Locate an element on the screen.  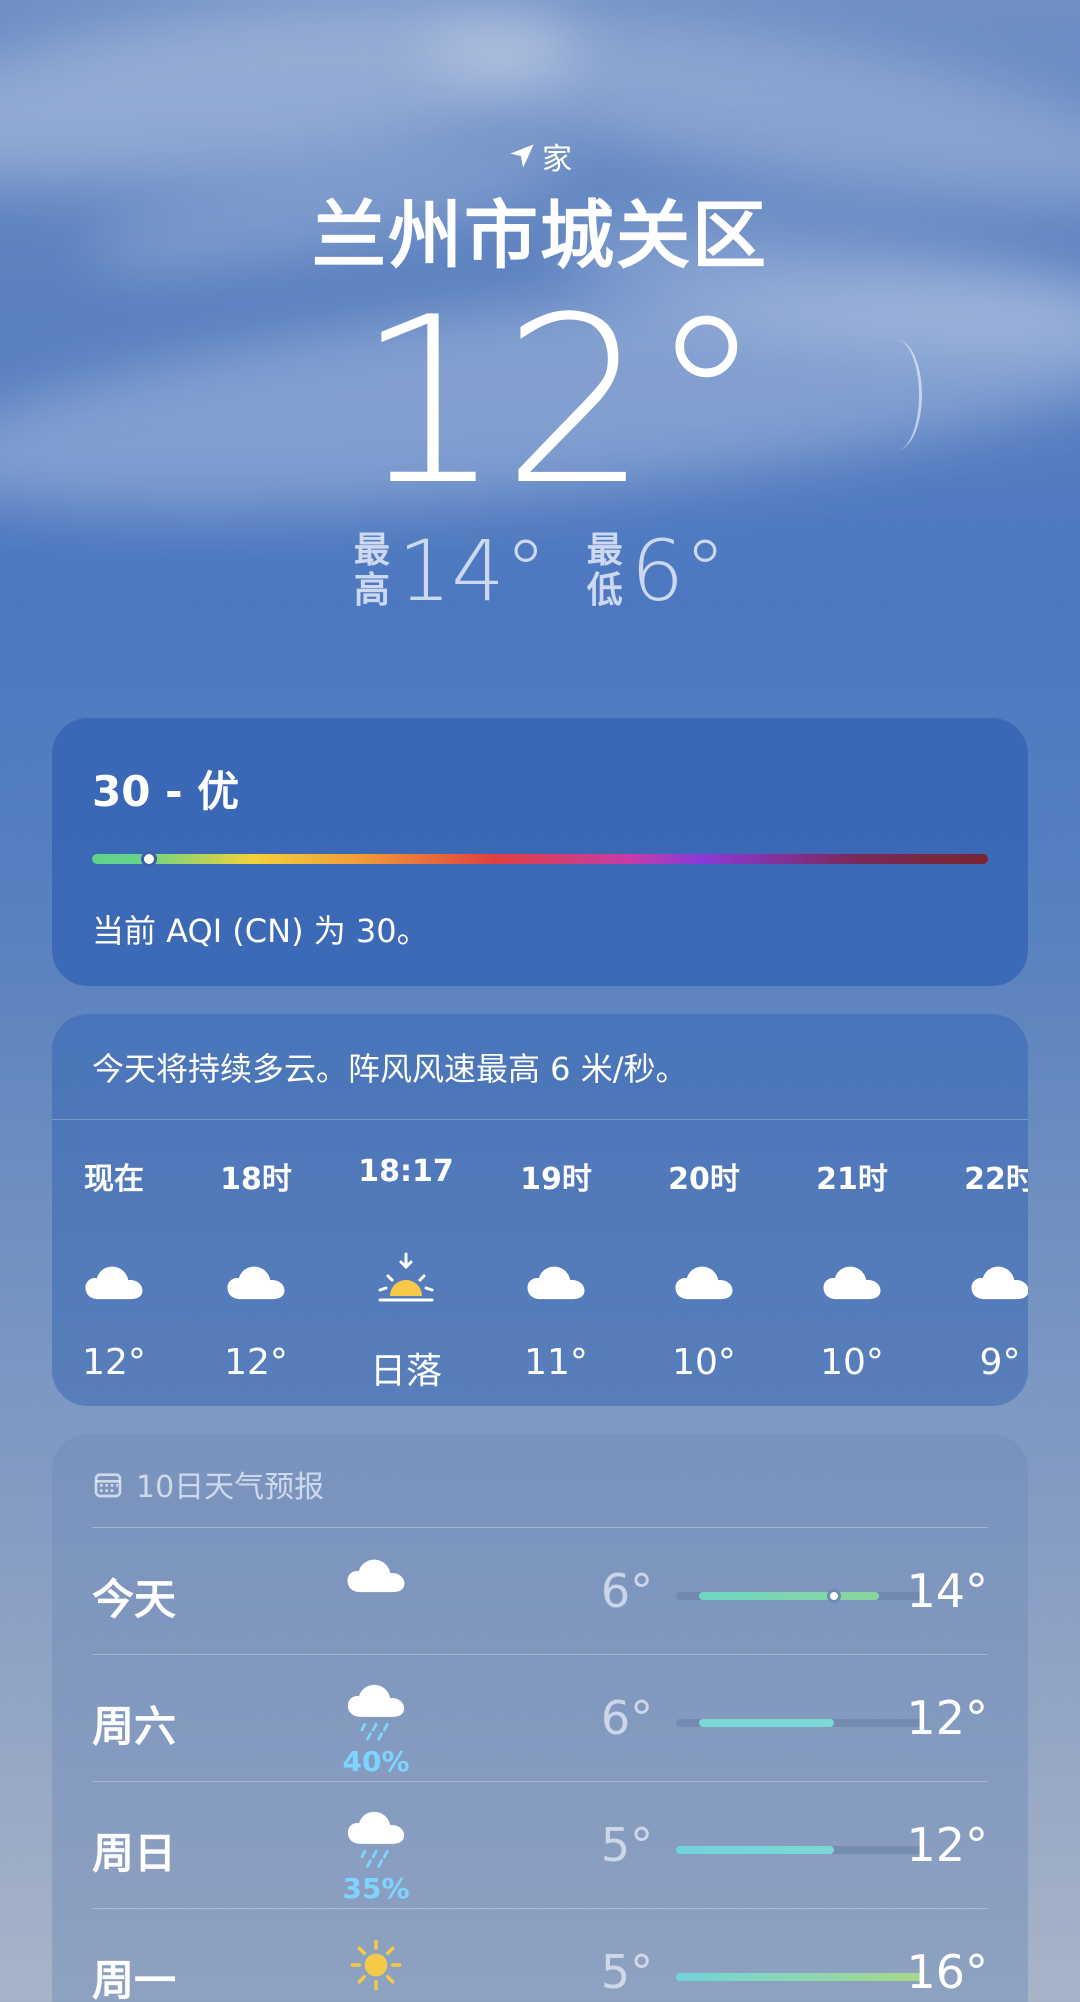
hour-label: 20时 is located at coordinates (704, 1179).